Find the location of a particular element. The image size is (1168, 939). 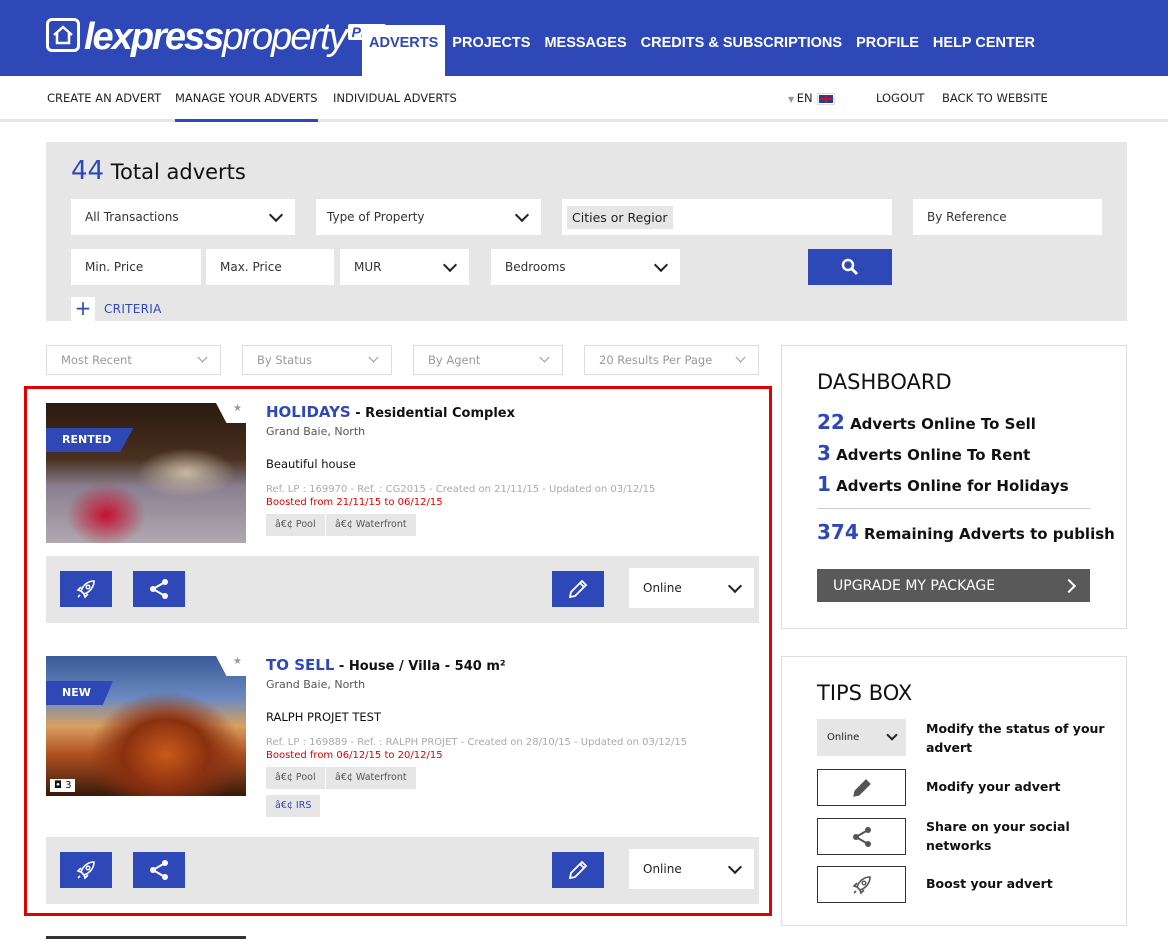

min-price-placeholder: Min. Price is located at coordinates (114, 267).